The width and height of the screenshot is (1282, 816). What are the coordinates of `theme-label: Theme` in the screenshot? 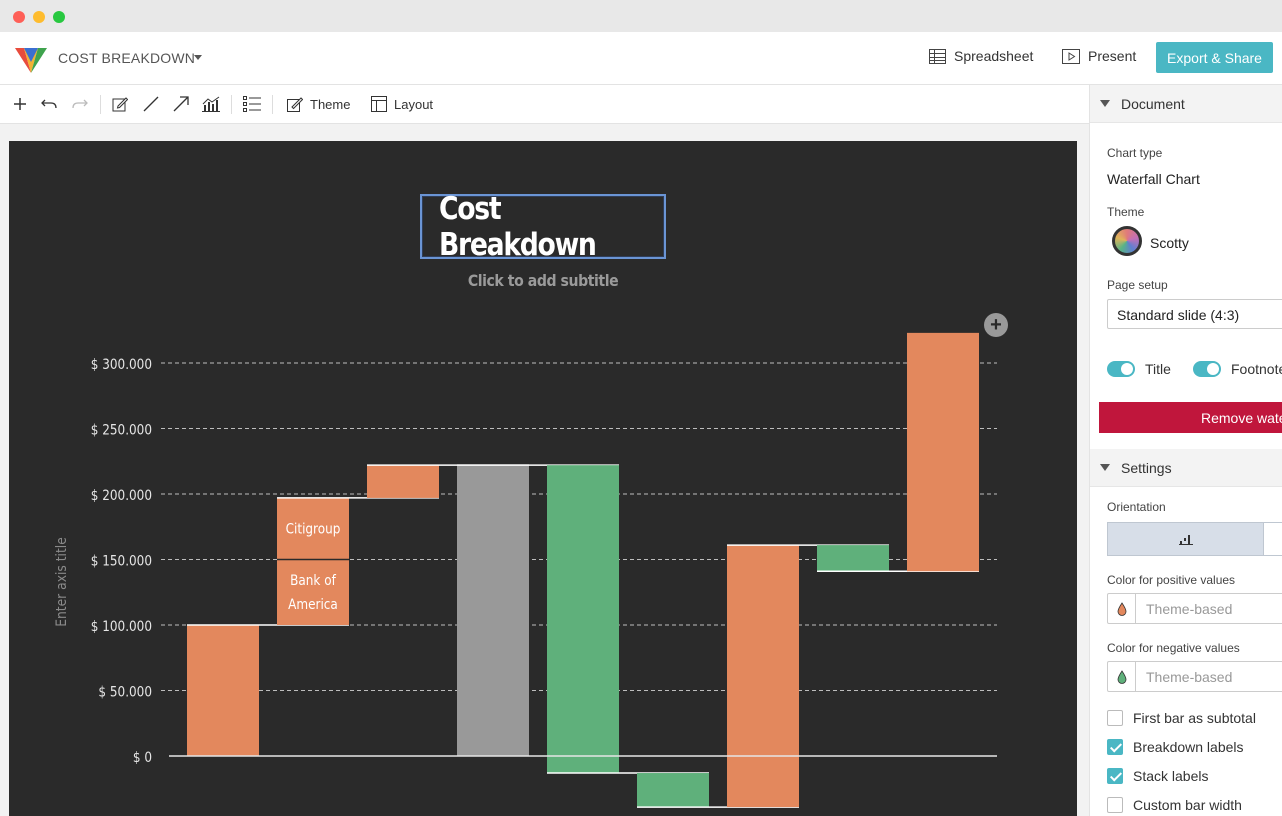 It's located at (330, 104).